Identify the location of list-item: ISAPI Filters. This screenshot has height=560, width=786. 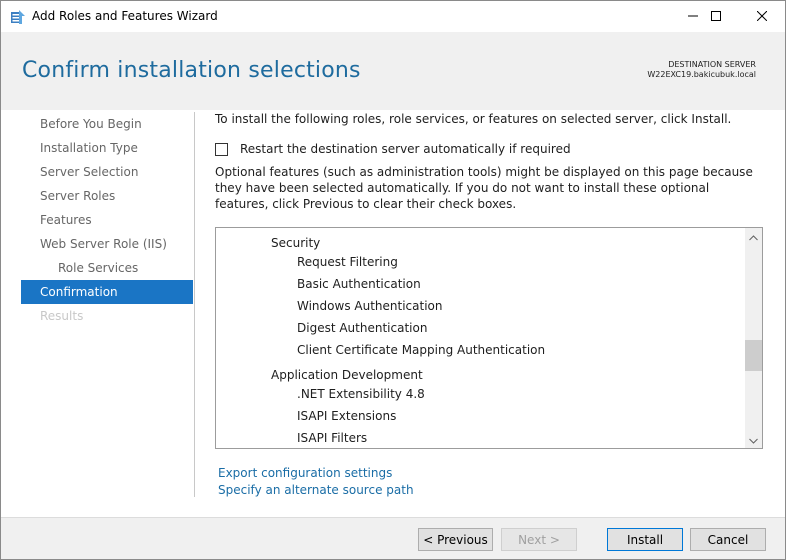
(332, 438).